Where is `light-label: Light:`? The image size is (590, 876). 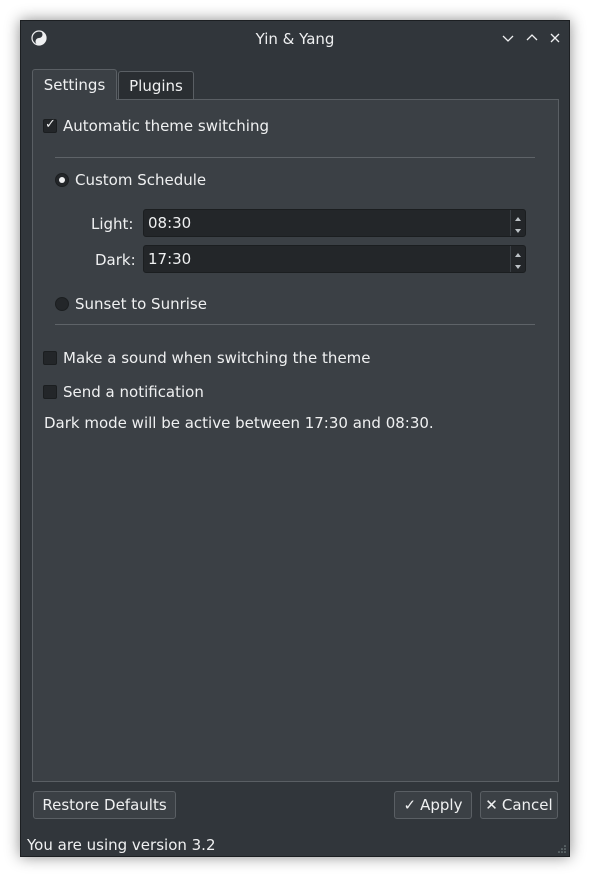 light-label: Light: is located at coordinates (112, 224).